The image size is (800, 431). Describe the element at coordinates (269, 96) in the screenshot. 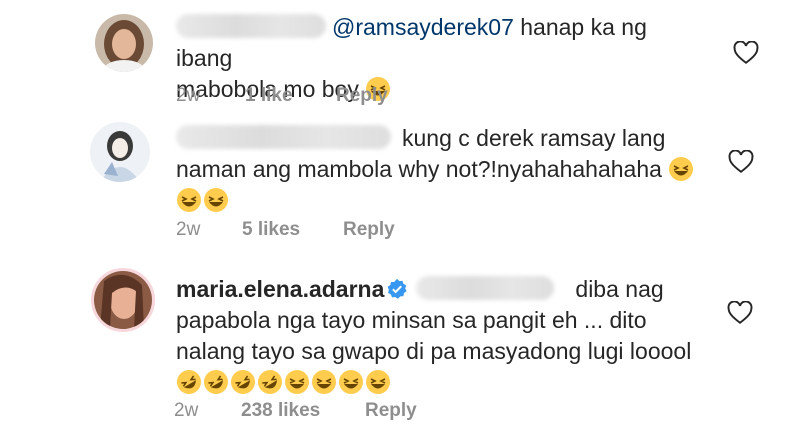

I see `likes-count: 1 like` at that location.